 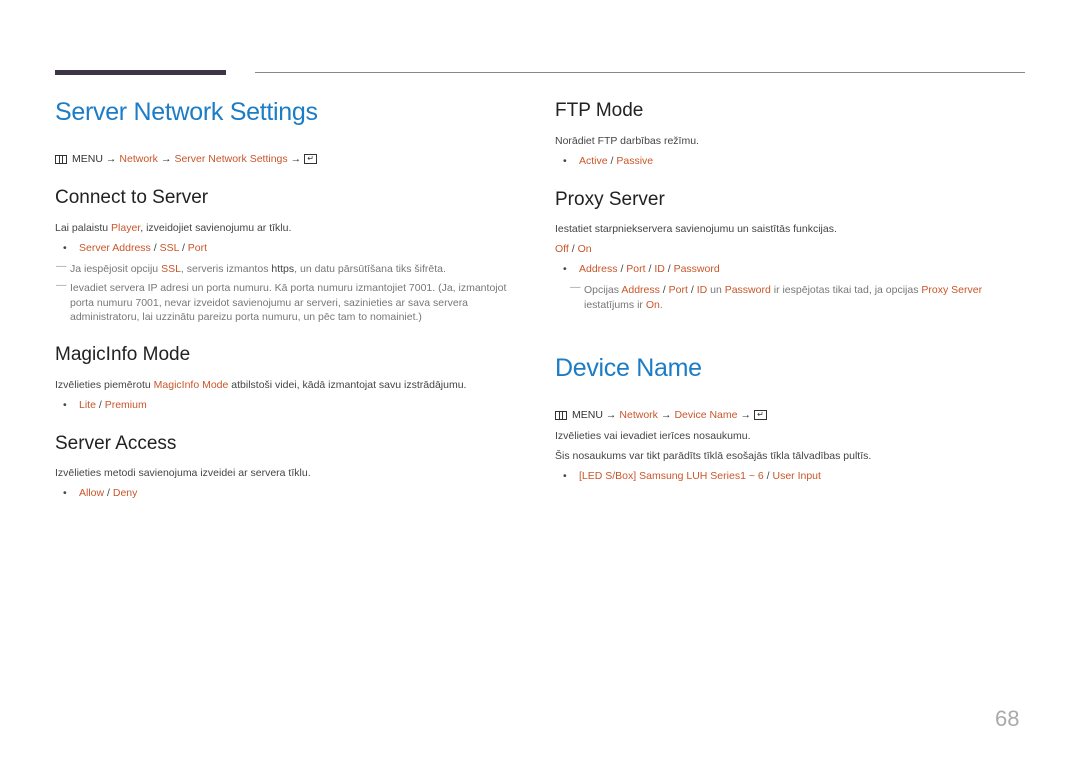 What do you see at coordinates (132, 197) in the screenshot?
I see `section-heading-connect-to-server: Connect to Server` at bounding box center [132, 197].